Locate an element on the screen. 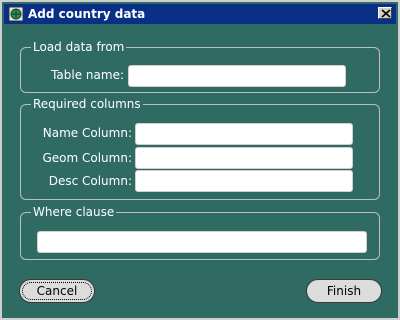 This screenshot has width=400, height=320. name-column-field is located at coordinates (244, 134).